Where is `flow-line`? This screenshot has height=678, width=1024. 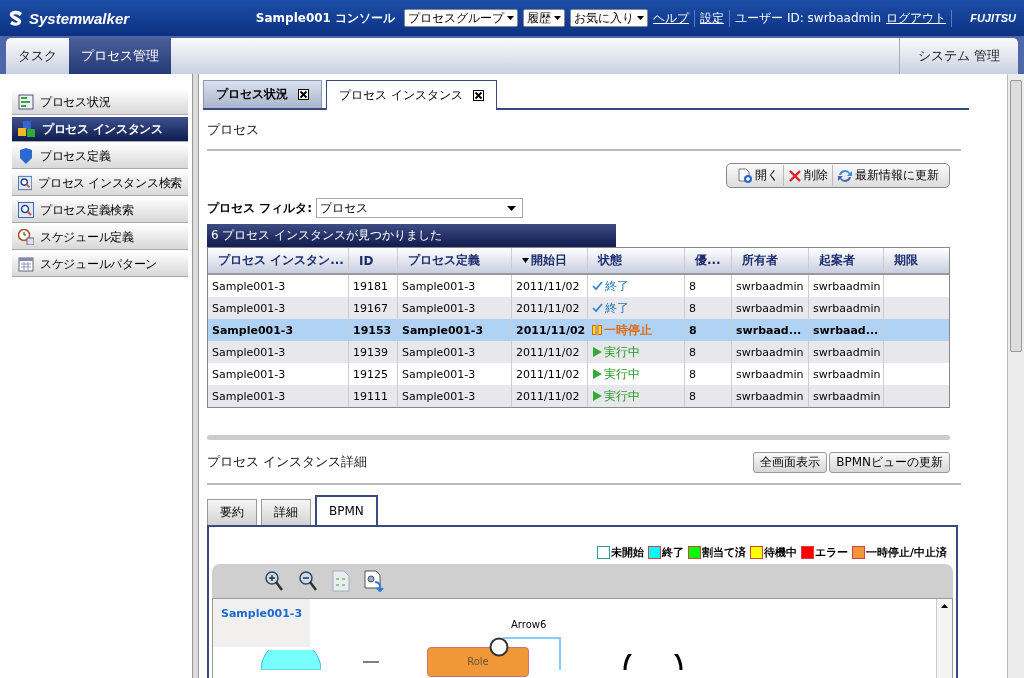 flow-line is located at coordinates (371, 662).